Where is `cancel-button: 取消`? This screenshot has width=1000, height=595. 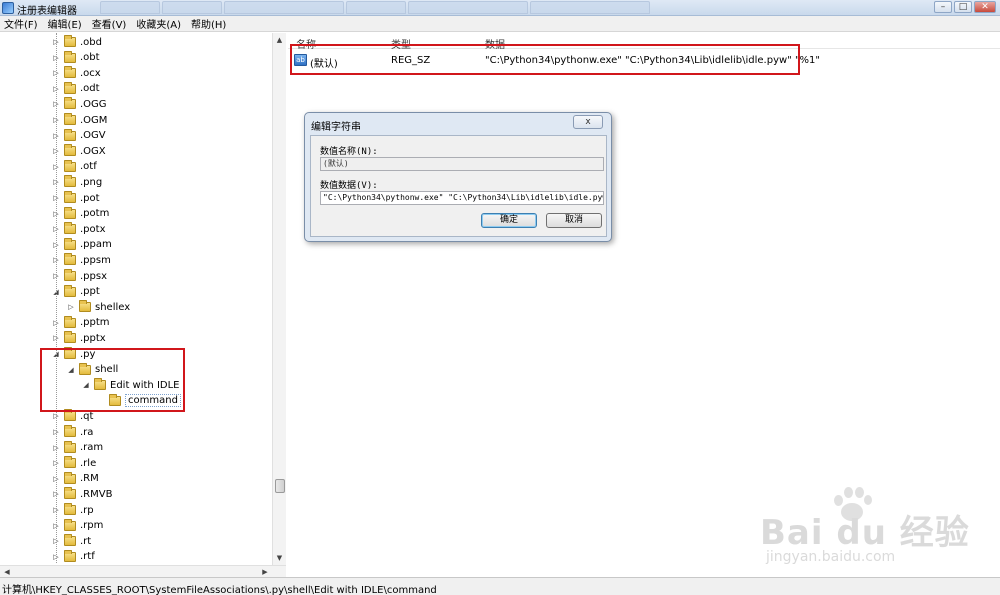
cancel-button: 取消 is located at coordinates (574, 220).